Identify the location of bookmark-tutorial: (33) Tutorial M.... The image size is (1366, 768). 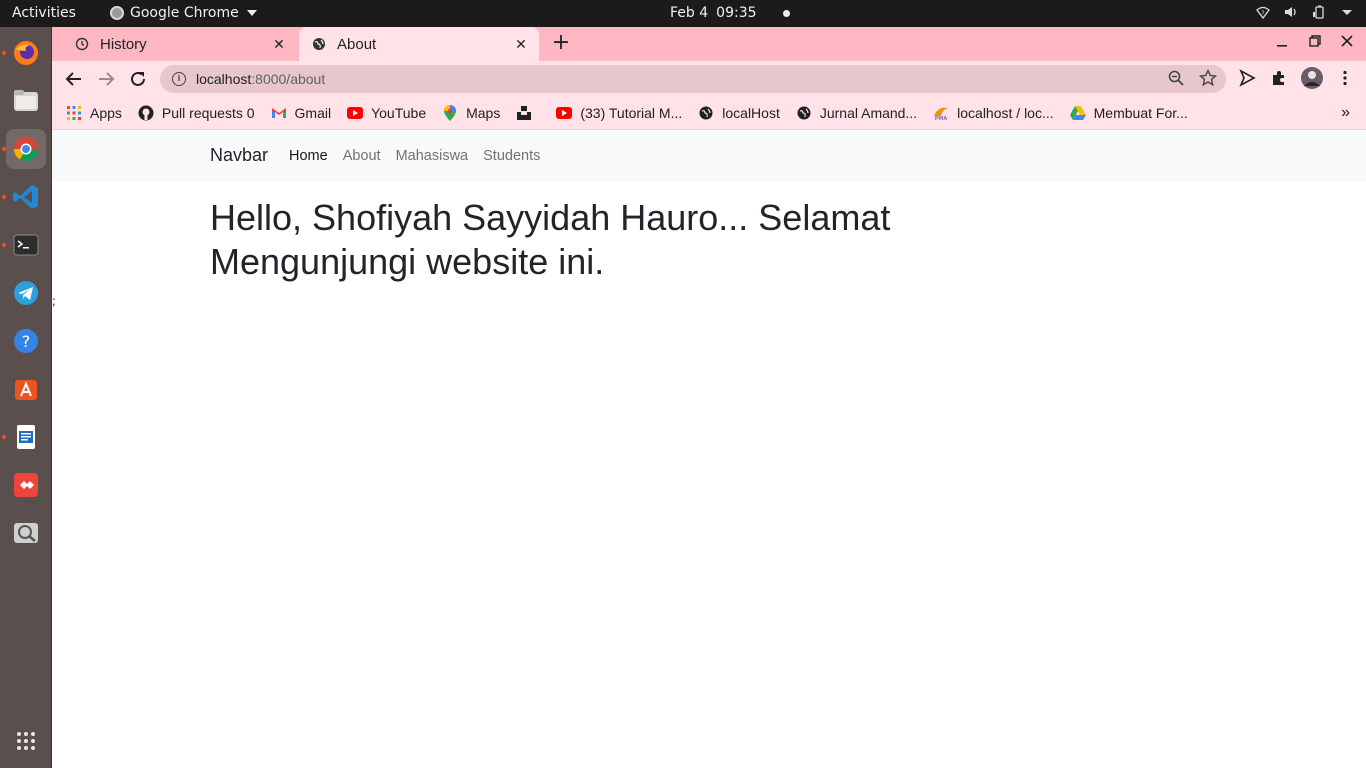
(619, 113).